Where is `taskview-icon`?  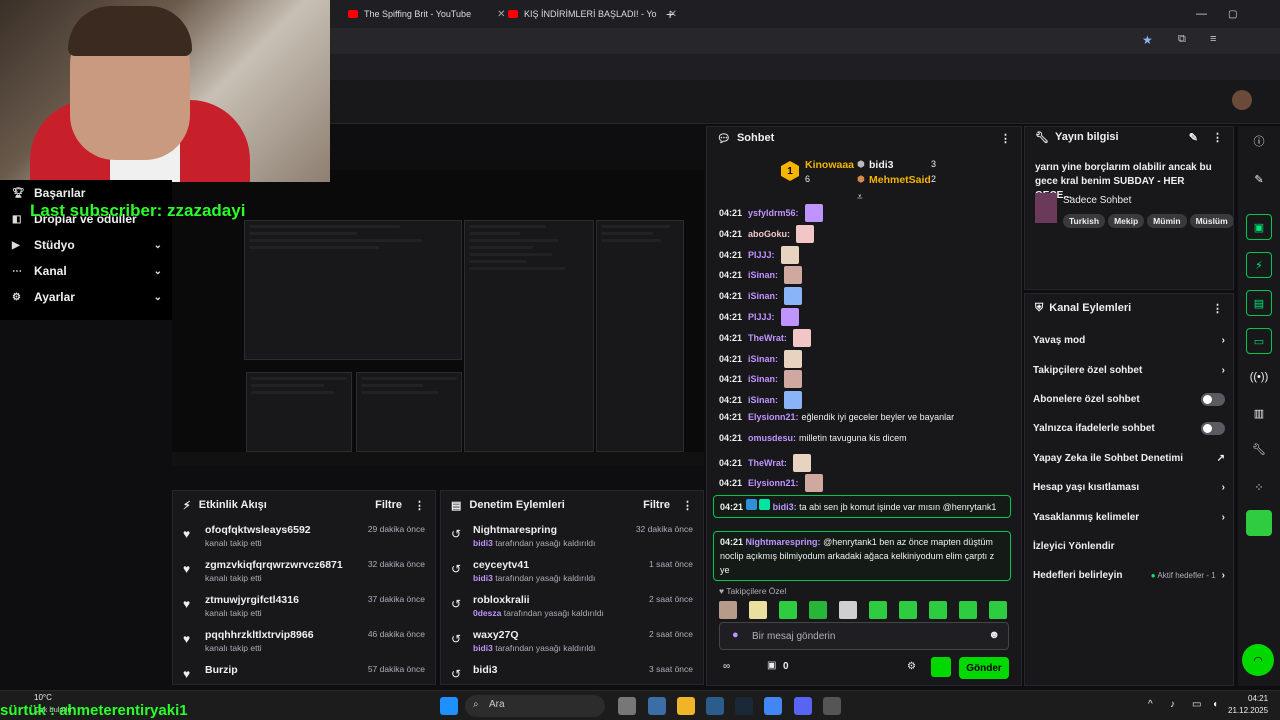
taskview-icon is located at coordinates (627, 706).